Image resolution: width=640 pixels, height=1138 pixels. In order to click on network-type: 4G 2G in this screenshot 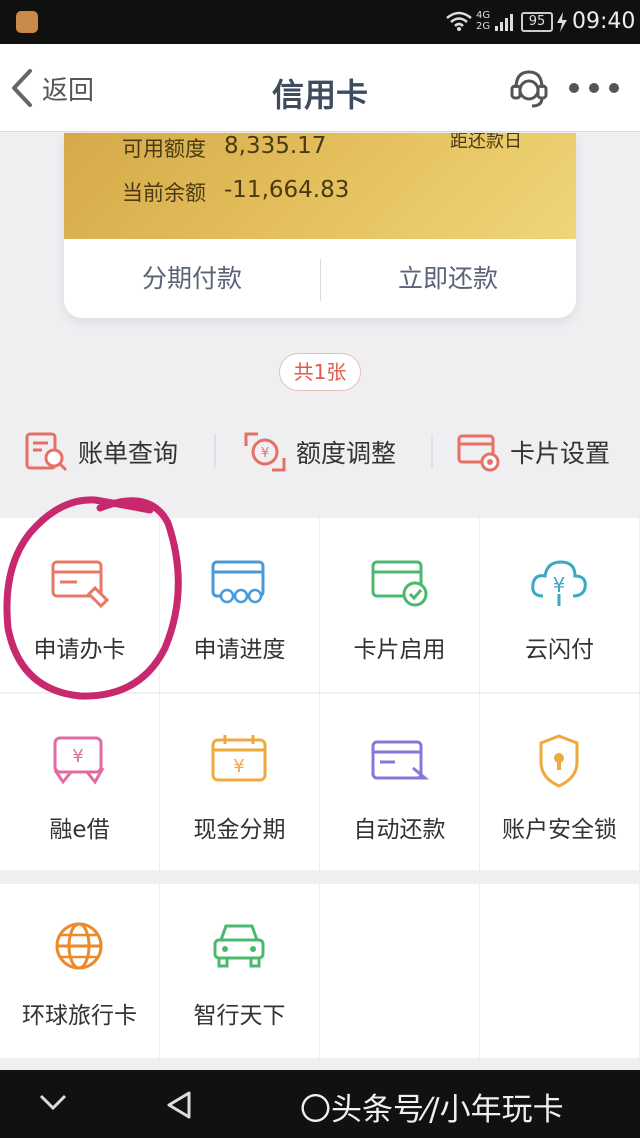, I will do `click(483, 21)`.